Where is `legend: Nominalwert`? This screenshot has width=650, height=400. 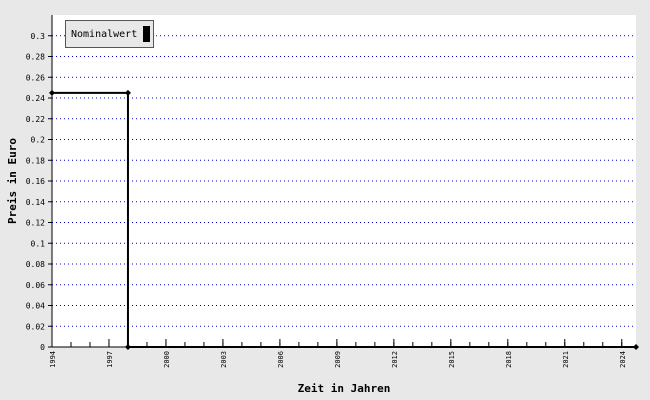 legend: Nominalwert is located at coordinates (109, 34).